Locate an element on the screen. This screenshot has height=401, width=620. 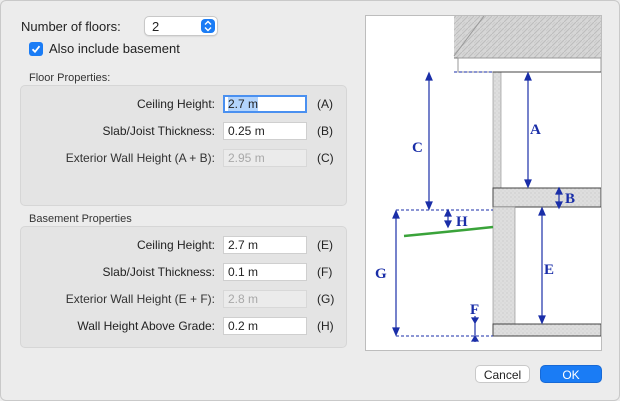
basement-slab-thickness-tag: (F) is located at coordinates (325, 272).